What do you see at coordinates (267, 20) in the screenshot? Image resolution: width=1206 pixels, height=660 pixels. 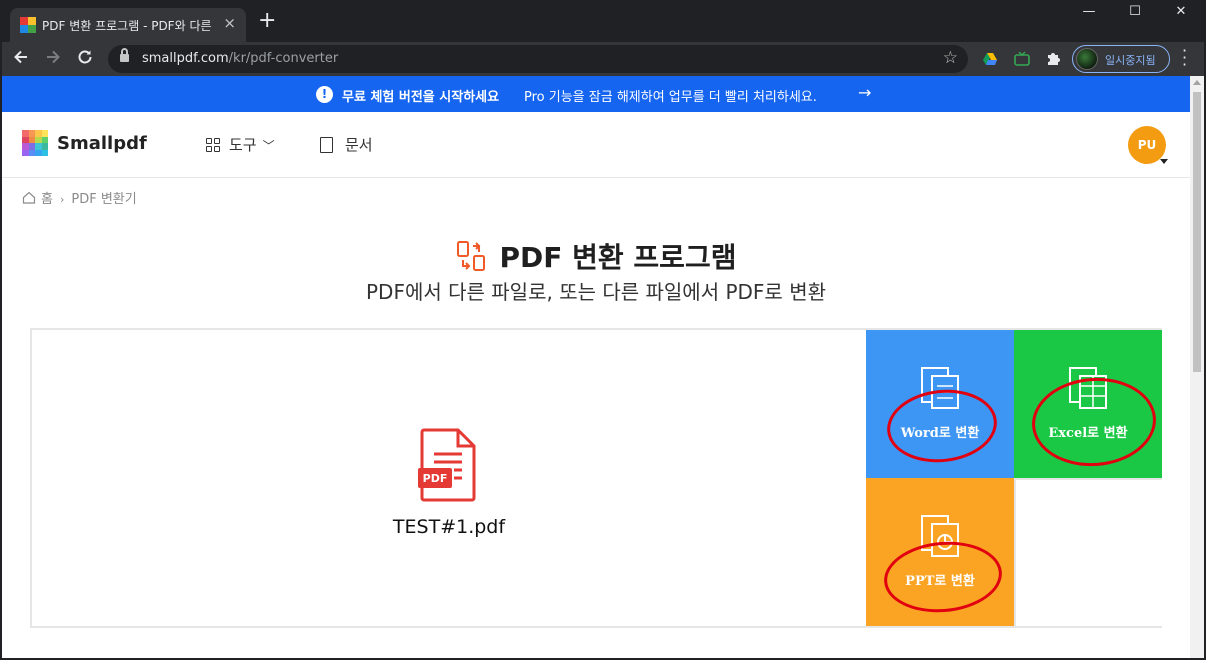 I see `new-tab-button: +` at bounding box center [267, 20].